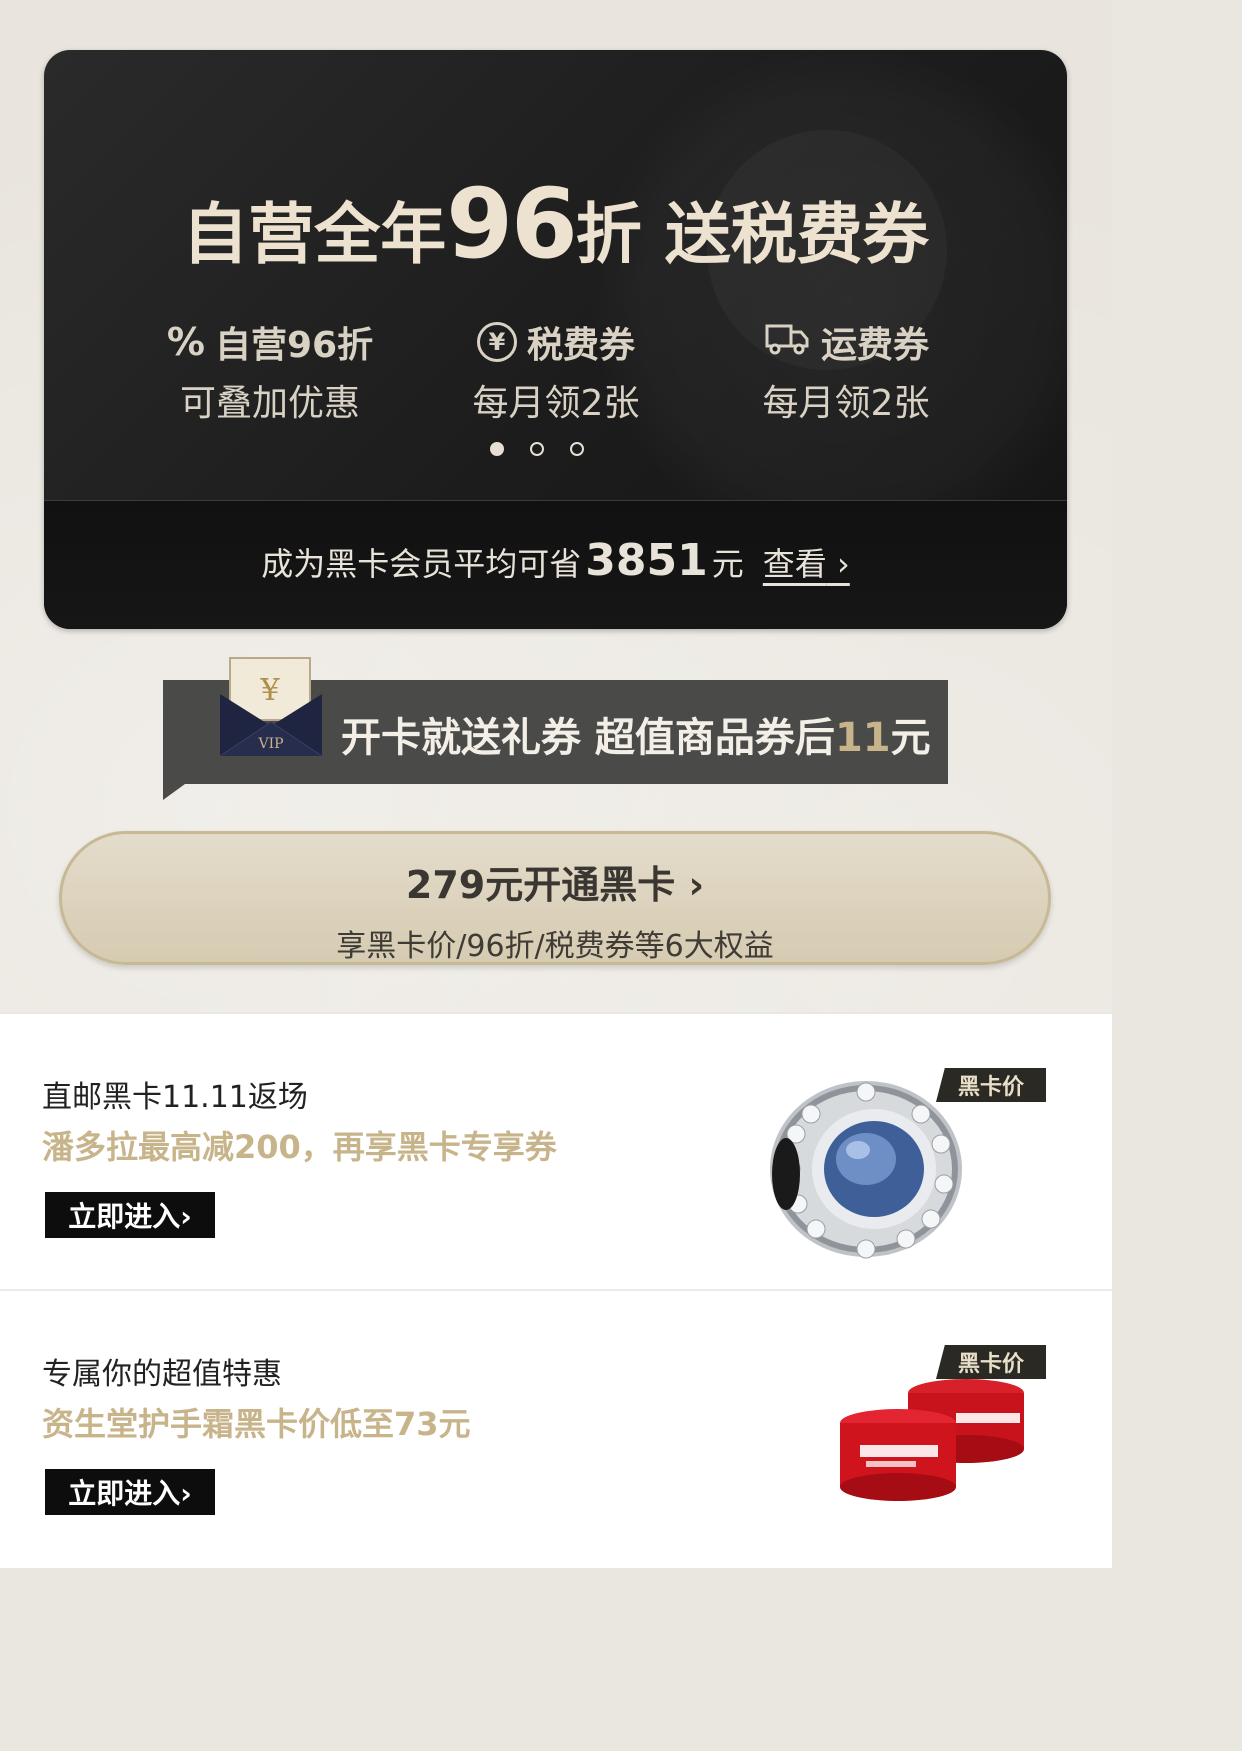 The width and height of the screenshot is (1242, 1751). What do you see at coordinates (421, 564) in the screenshot?
I see `saving-prefix: 成为黑卡会员平均可省` at bounding box center [421, 564].